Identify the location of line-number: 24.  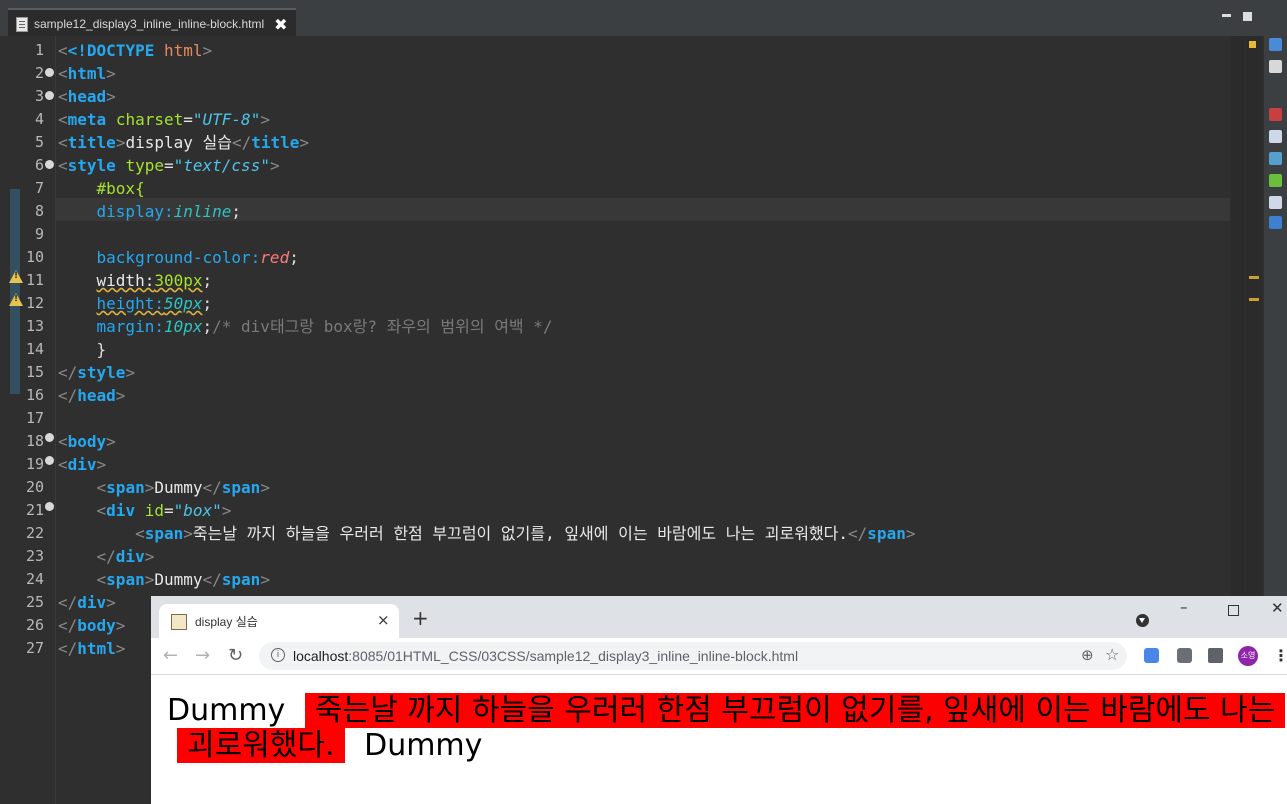
(34, 579).